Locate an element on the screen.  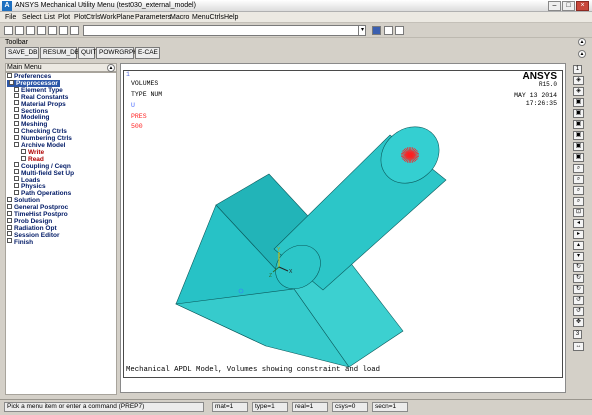
command-input is located at coordinates (224, 30).